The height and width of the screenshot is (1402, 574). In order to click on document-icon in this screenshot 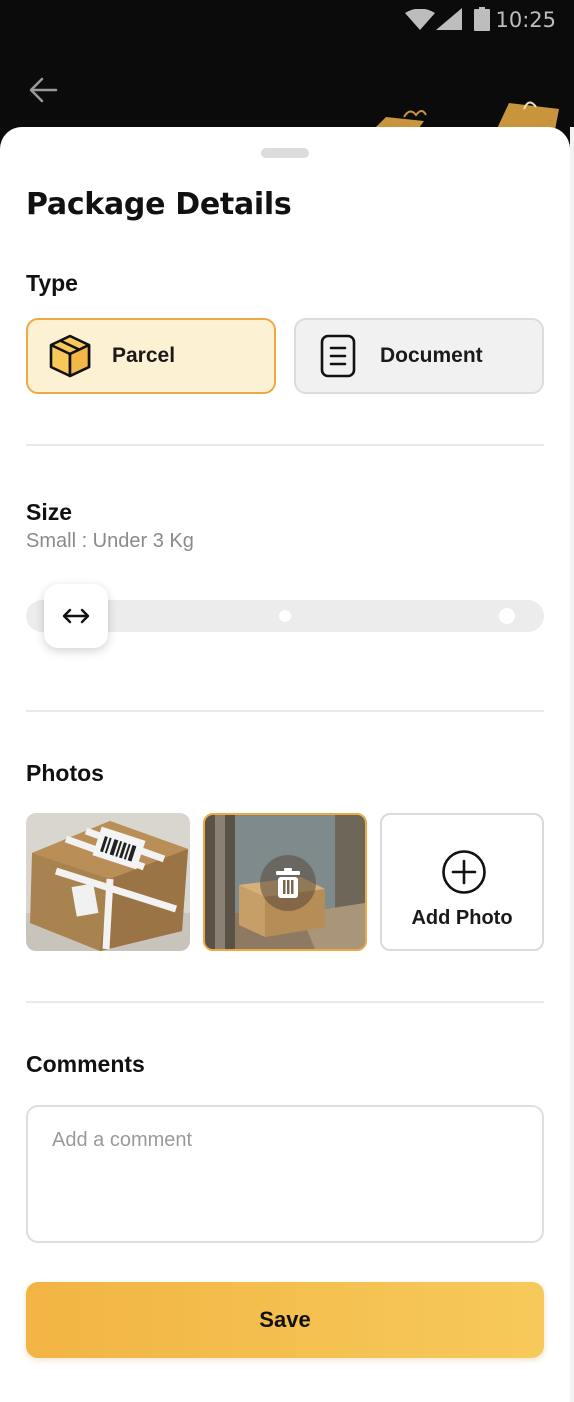, I will do `click(338, 356)`.